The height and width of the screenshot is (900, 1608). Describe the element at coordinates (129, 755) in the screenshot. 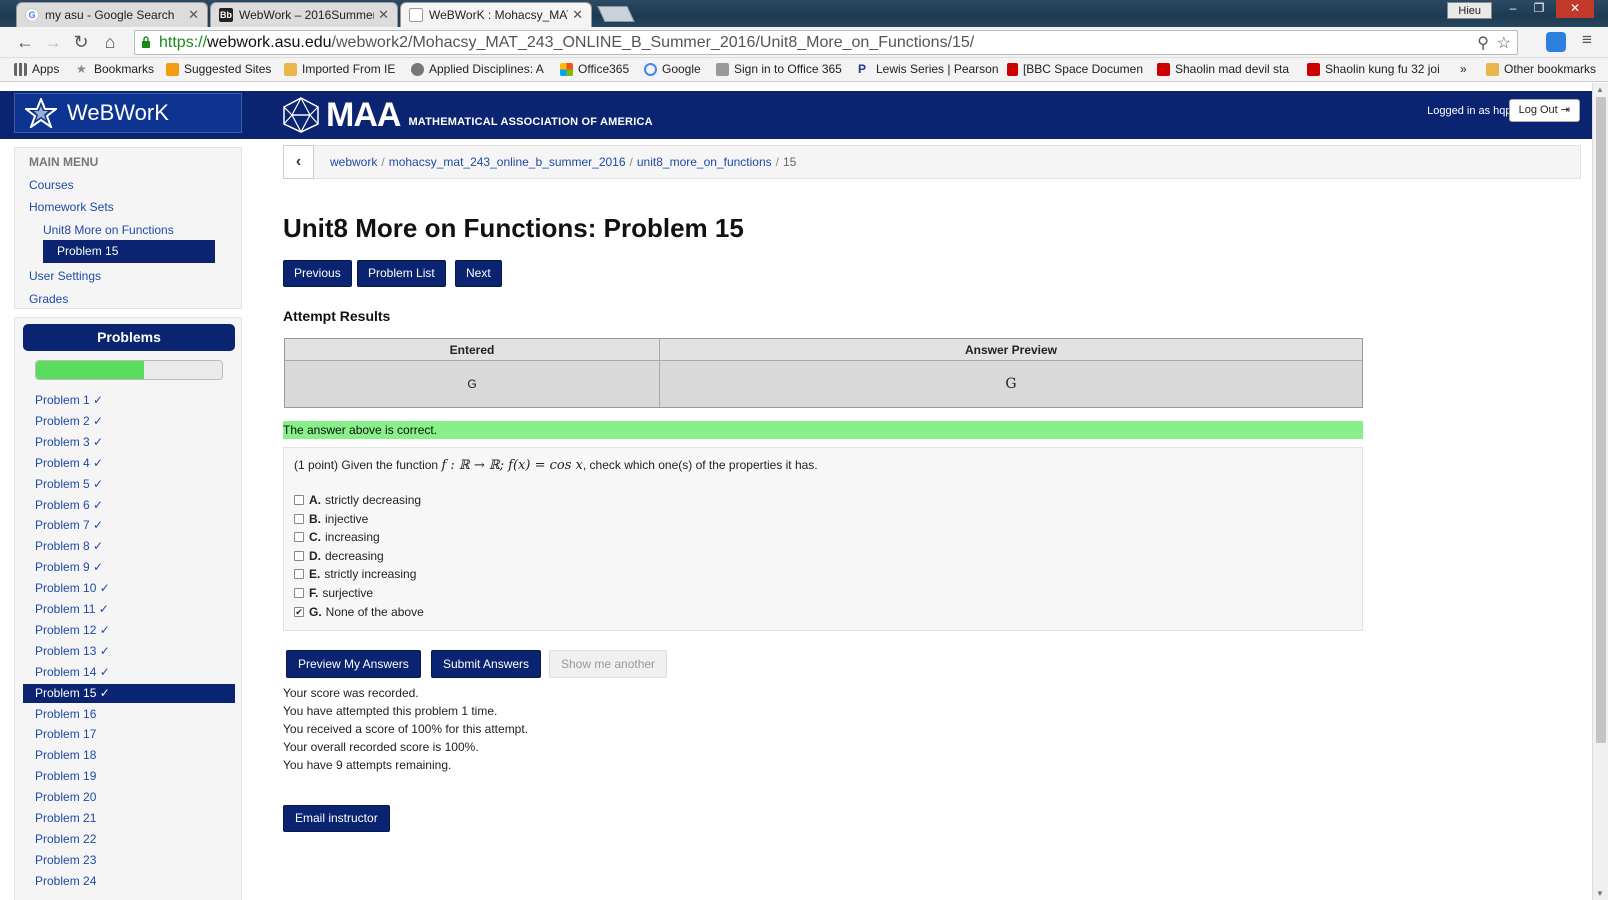

I see `problem-link: Problem 18` at that location.